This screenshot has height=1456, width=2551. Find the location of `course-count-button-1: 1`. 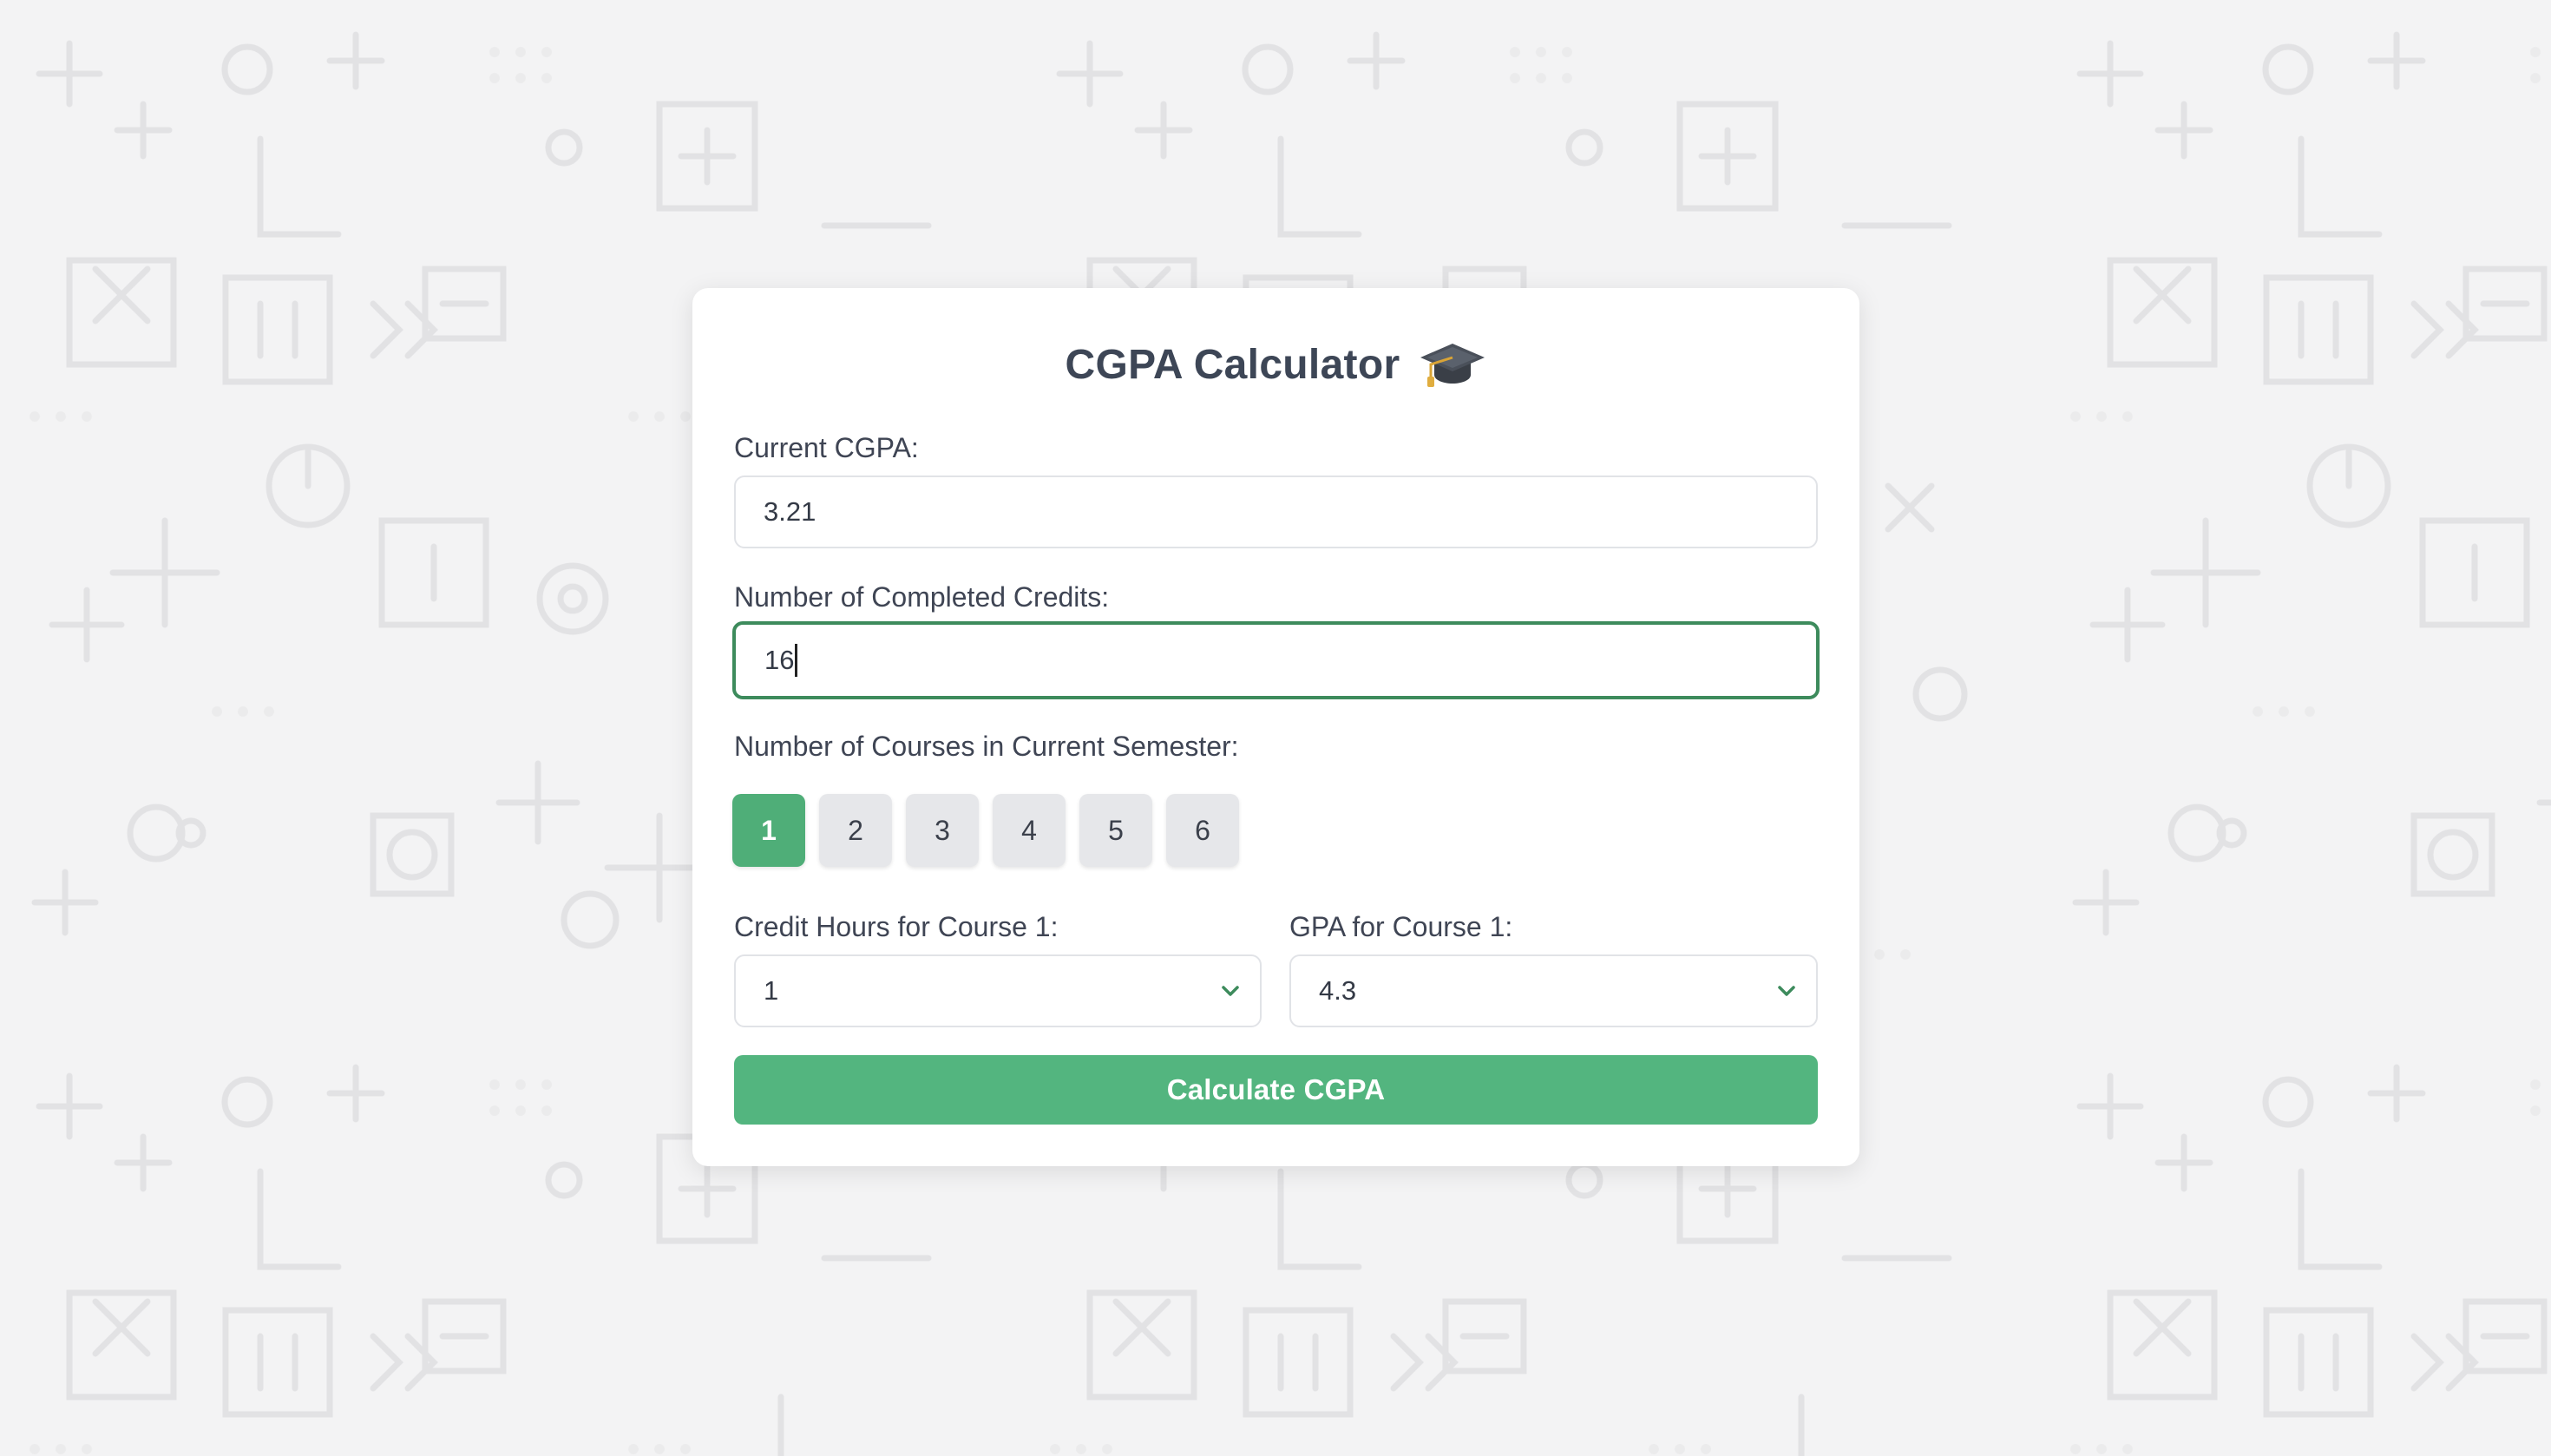

course-count-button-1: 1 is located at coordinates (769, 830).